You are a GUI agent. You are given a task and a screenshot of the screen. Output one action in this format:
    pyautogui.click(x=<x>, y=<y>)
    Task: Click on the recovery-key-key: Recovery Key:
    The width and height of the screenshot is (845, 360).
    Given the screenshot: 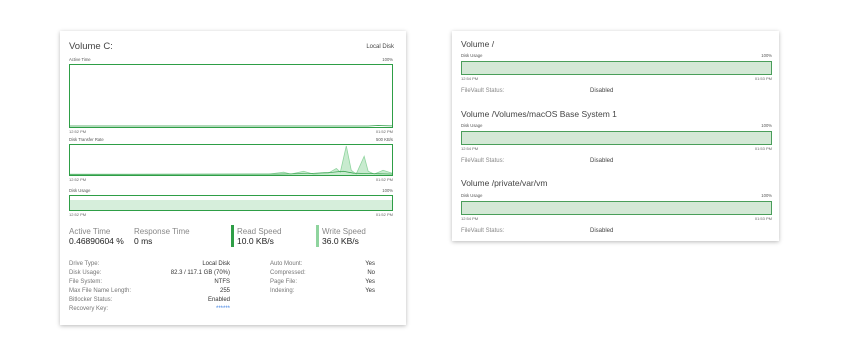 What is the action you would take?
    pyautogui.click(x=89, y=309)
    